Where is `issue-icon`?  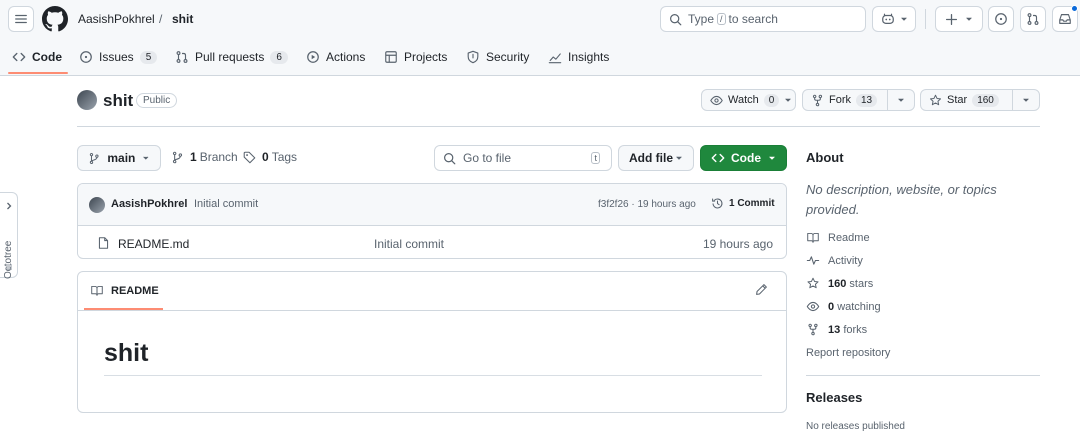
issue-icon is located at coordinates (1001, 19).